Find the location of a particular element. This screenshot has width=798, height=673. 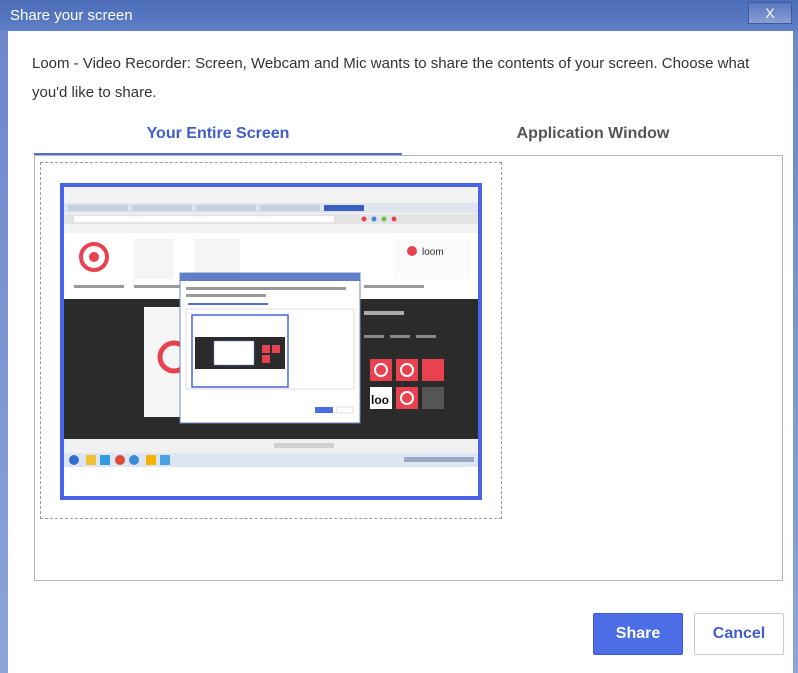

close-icon: X is located at coordinates (770, 13).